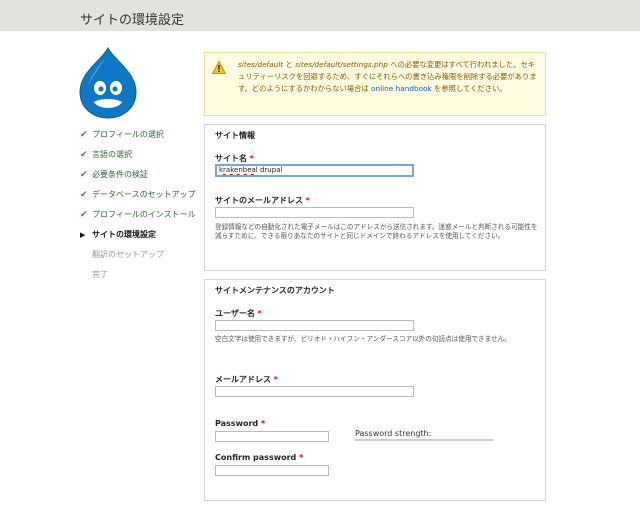  What do you see at coordinates (144, 194) in the screenshot?
I see `step-label: データベースのセットアップ` at bounding box center [144, 194].